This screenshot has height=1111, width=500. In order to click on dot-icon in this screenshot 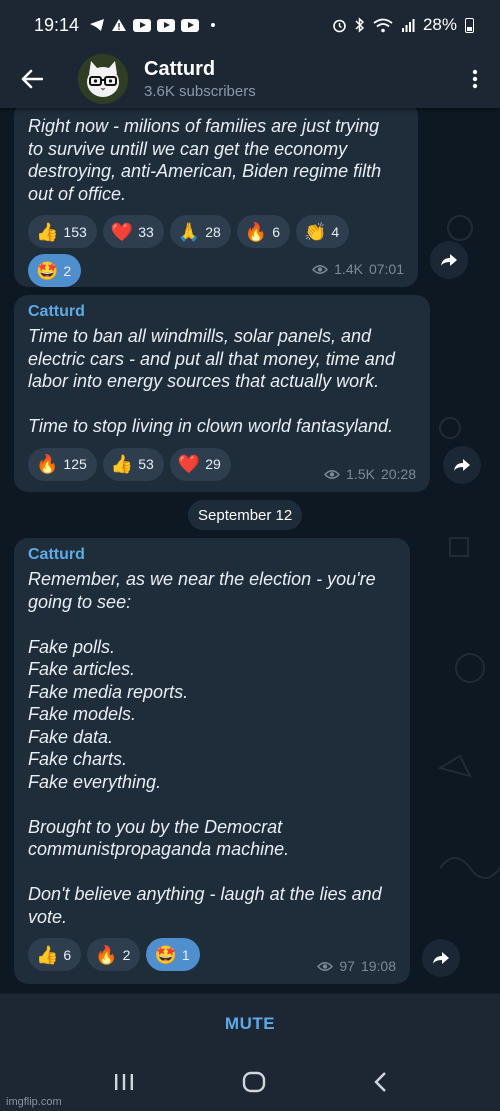, I will do `click(213, 25)`.